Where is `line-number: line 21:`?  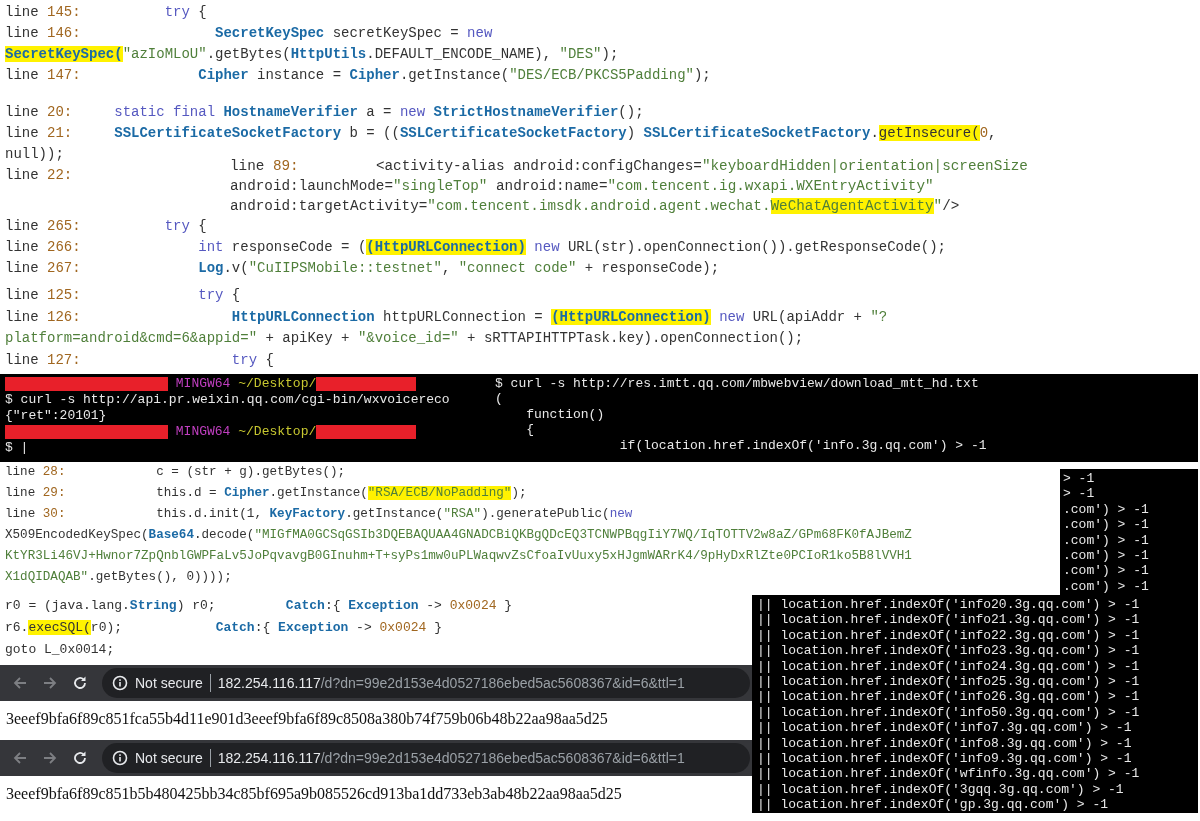 line-number: line 21: is located at coordinates (39, 133).